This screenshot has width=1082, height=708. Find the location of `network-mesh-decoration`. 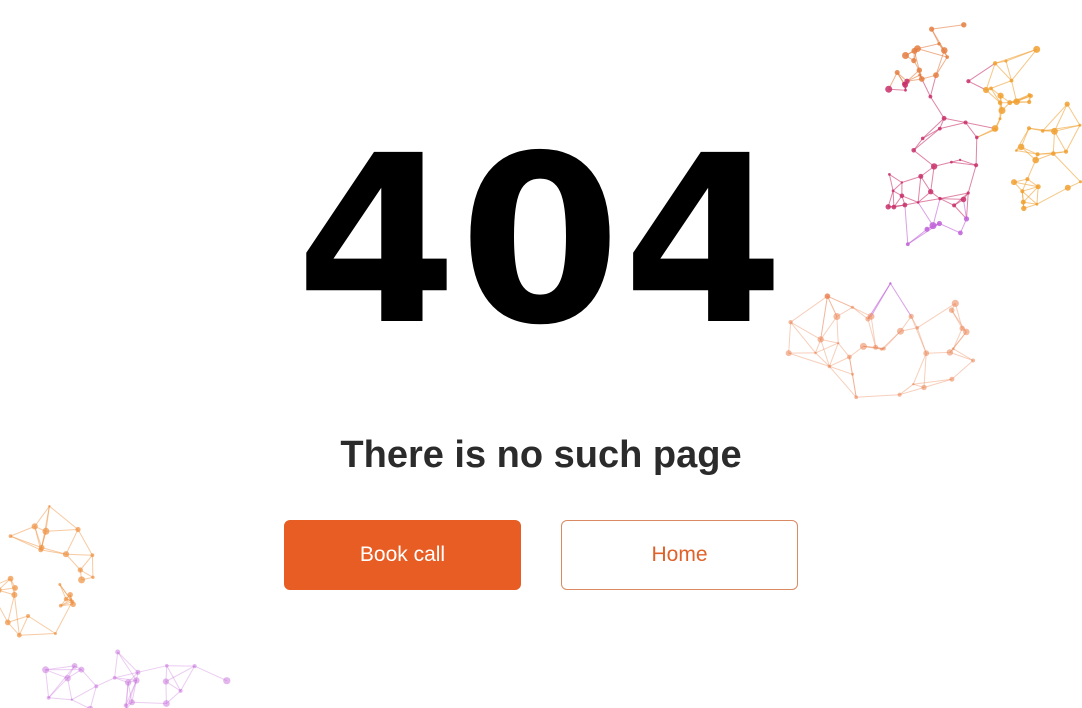

network-mesh-decoration is located at coordinates (115, 606).